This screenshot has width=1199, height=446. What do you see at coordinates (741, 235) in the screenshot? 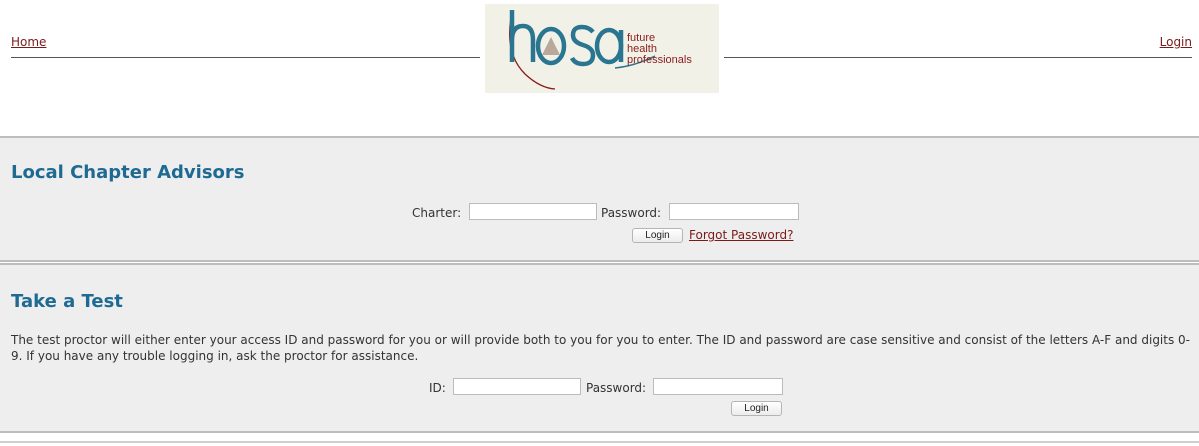
I see `forgot-password-link: Forgot Password?` at bounding box center [741, 235].